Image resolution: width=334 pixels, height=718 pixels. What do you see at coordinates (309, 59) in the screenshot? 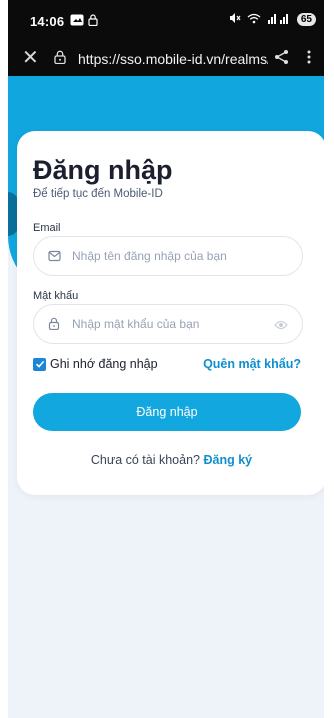
I see `more-icon` at bounding box center [309, 59].